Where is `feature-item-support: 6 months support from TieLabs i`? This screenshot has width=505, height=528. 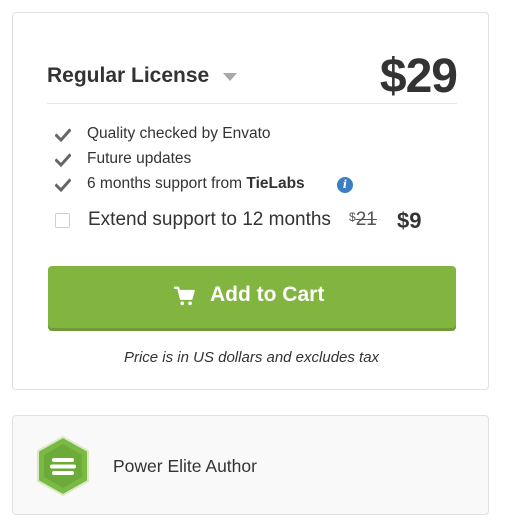 feature-item-support: 6 months support from TieLabs i is located at coordinates (215, 186).